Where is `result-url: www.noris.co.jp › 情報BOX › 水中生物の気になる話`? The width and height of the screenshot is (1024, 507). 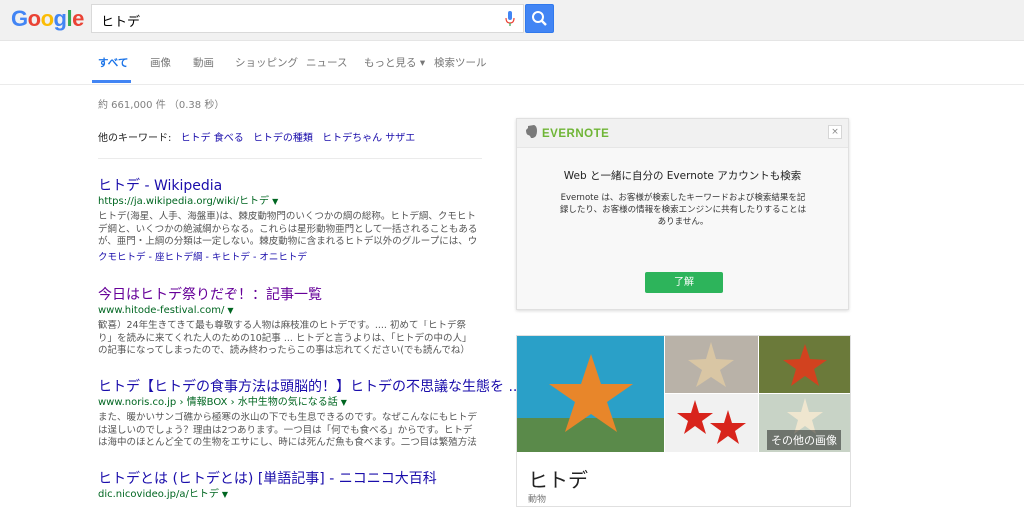 result-url: www.noris.co.jp › 情報BOX › 水中生物の気になる話 is located at coordinates (218, 402).